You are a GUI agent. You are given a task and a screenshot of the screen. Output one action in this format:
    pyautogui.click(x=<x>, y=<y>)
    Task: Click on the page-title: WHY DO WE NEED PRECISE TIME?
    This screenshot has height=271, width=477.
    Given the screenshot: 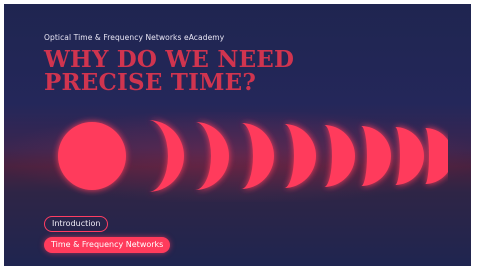 What is the action you would take?
    pyautogui.click(x=169, y=71)
    